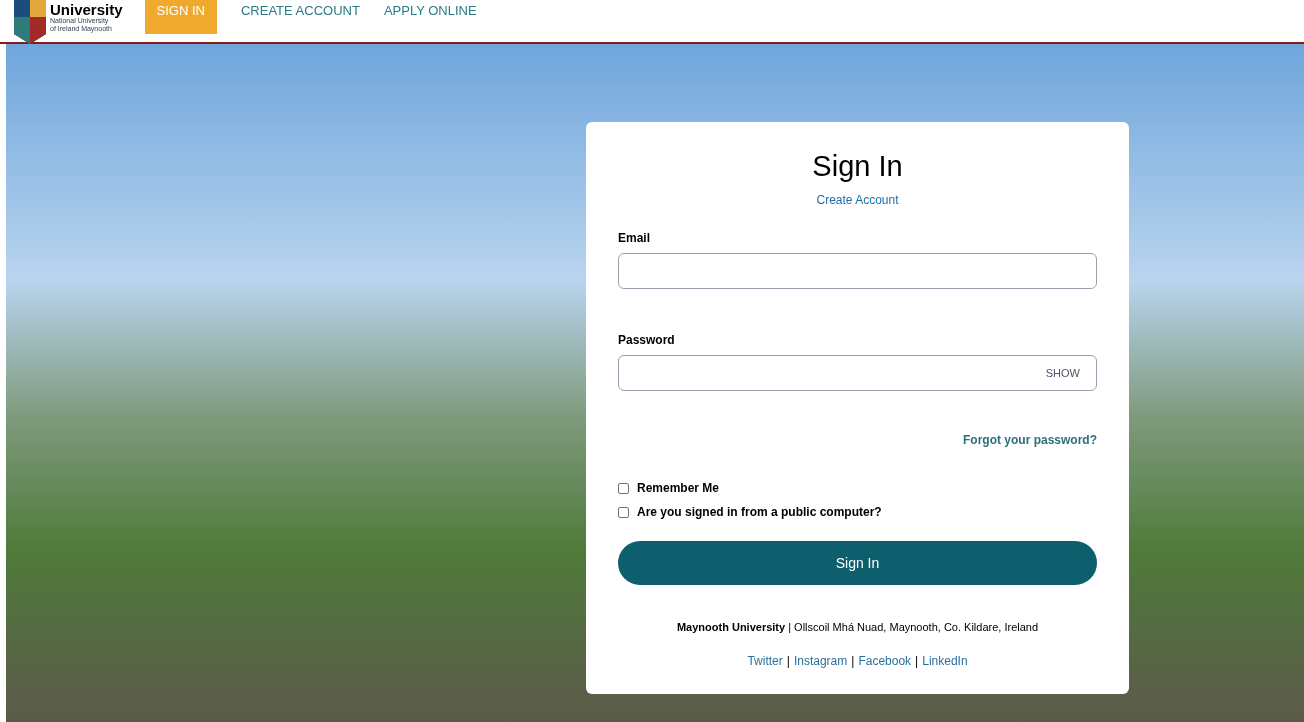 This screenshot has height=722, width=1304. I want to click on field-label: Email, so click(634, 238).